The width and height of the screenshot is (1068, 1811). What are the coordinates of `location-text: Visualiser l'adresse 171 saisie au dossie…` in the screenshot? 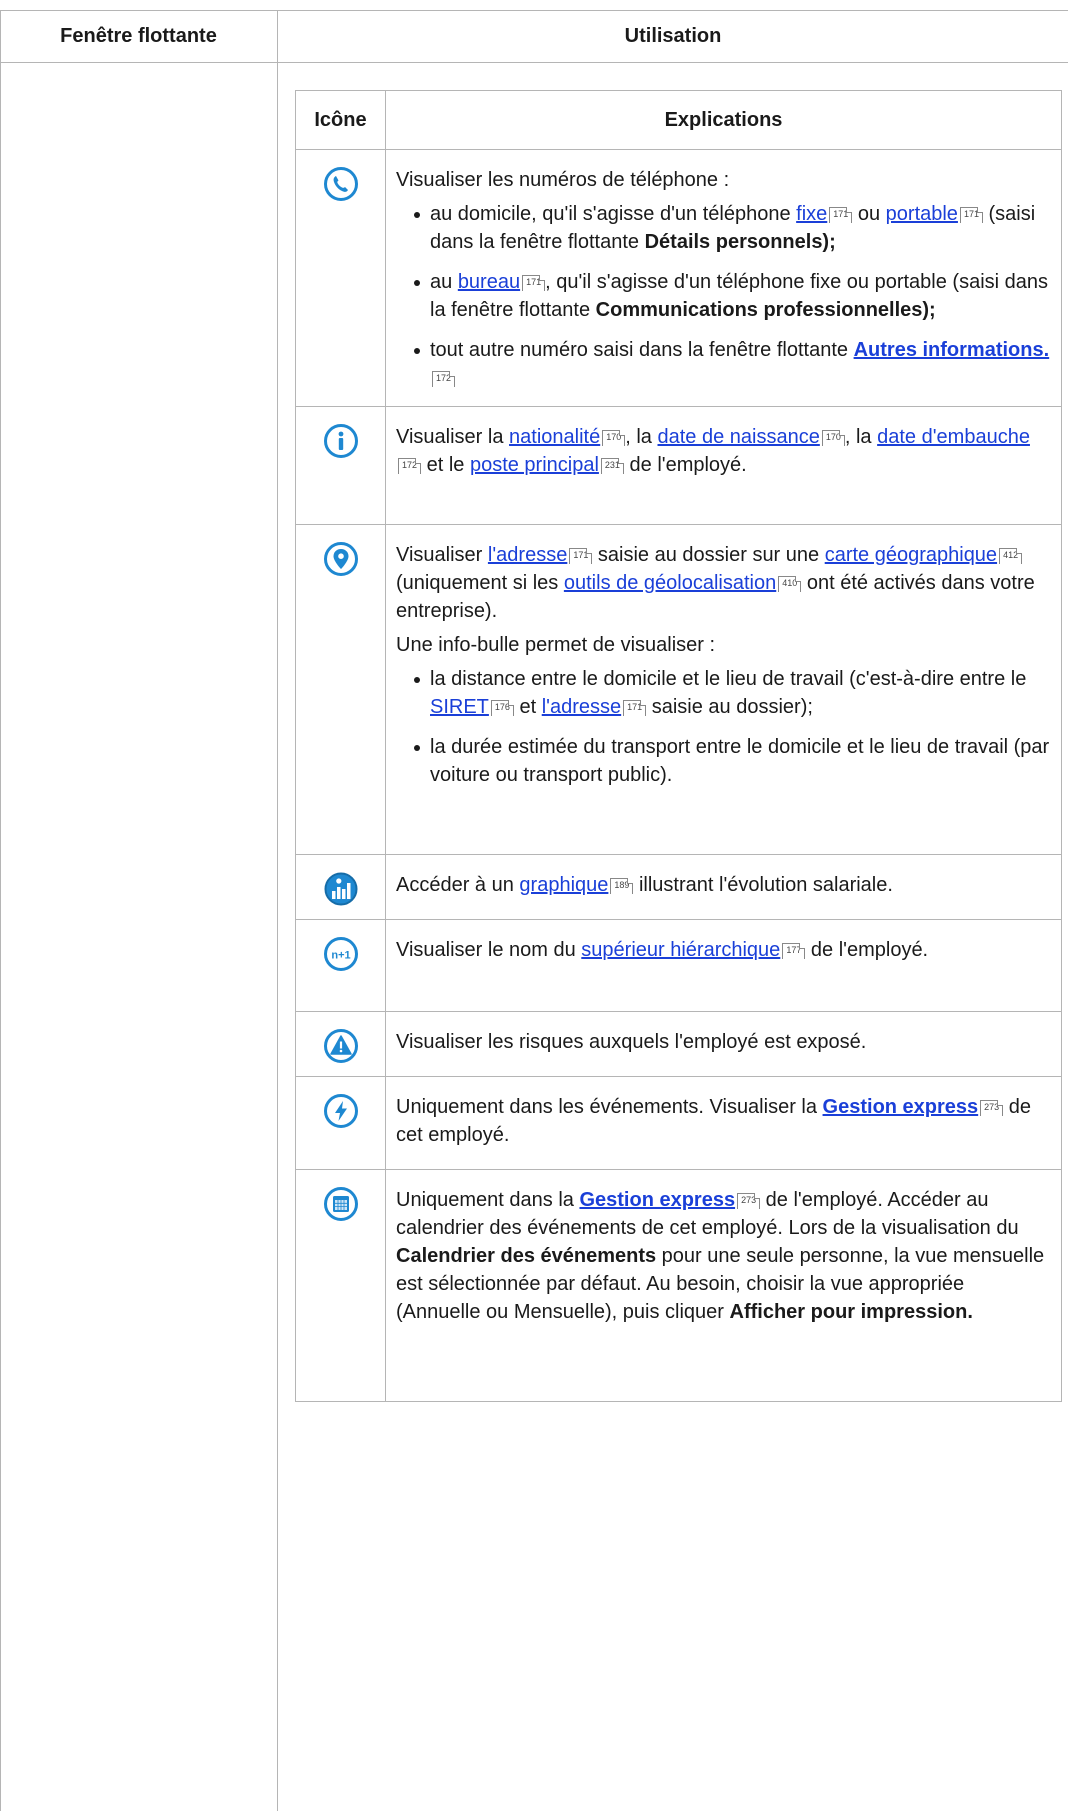 It's located at (723, 583).